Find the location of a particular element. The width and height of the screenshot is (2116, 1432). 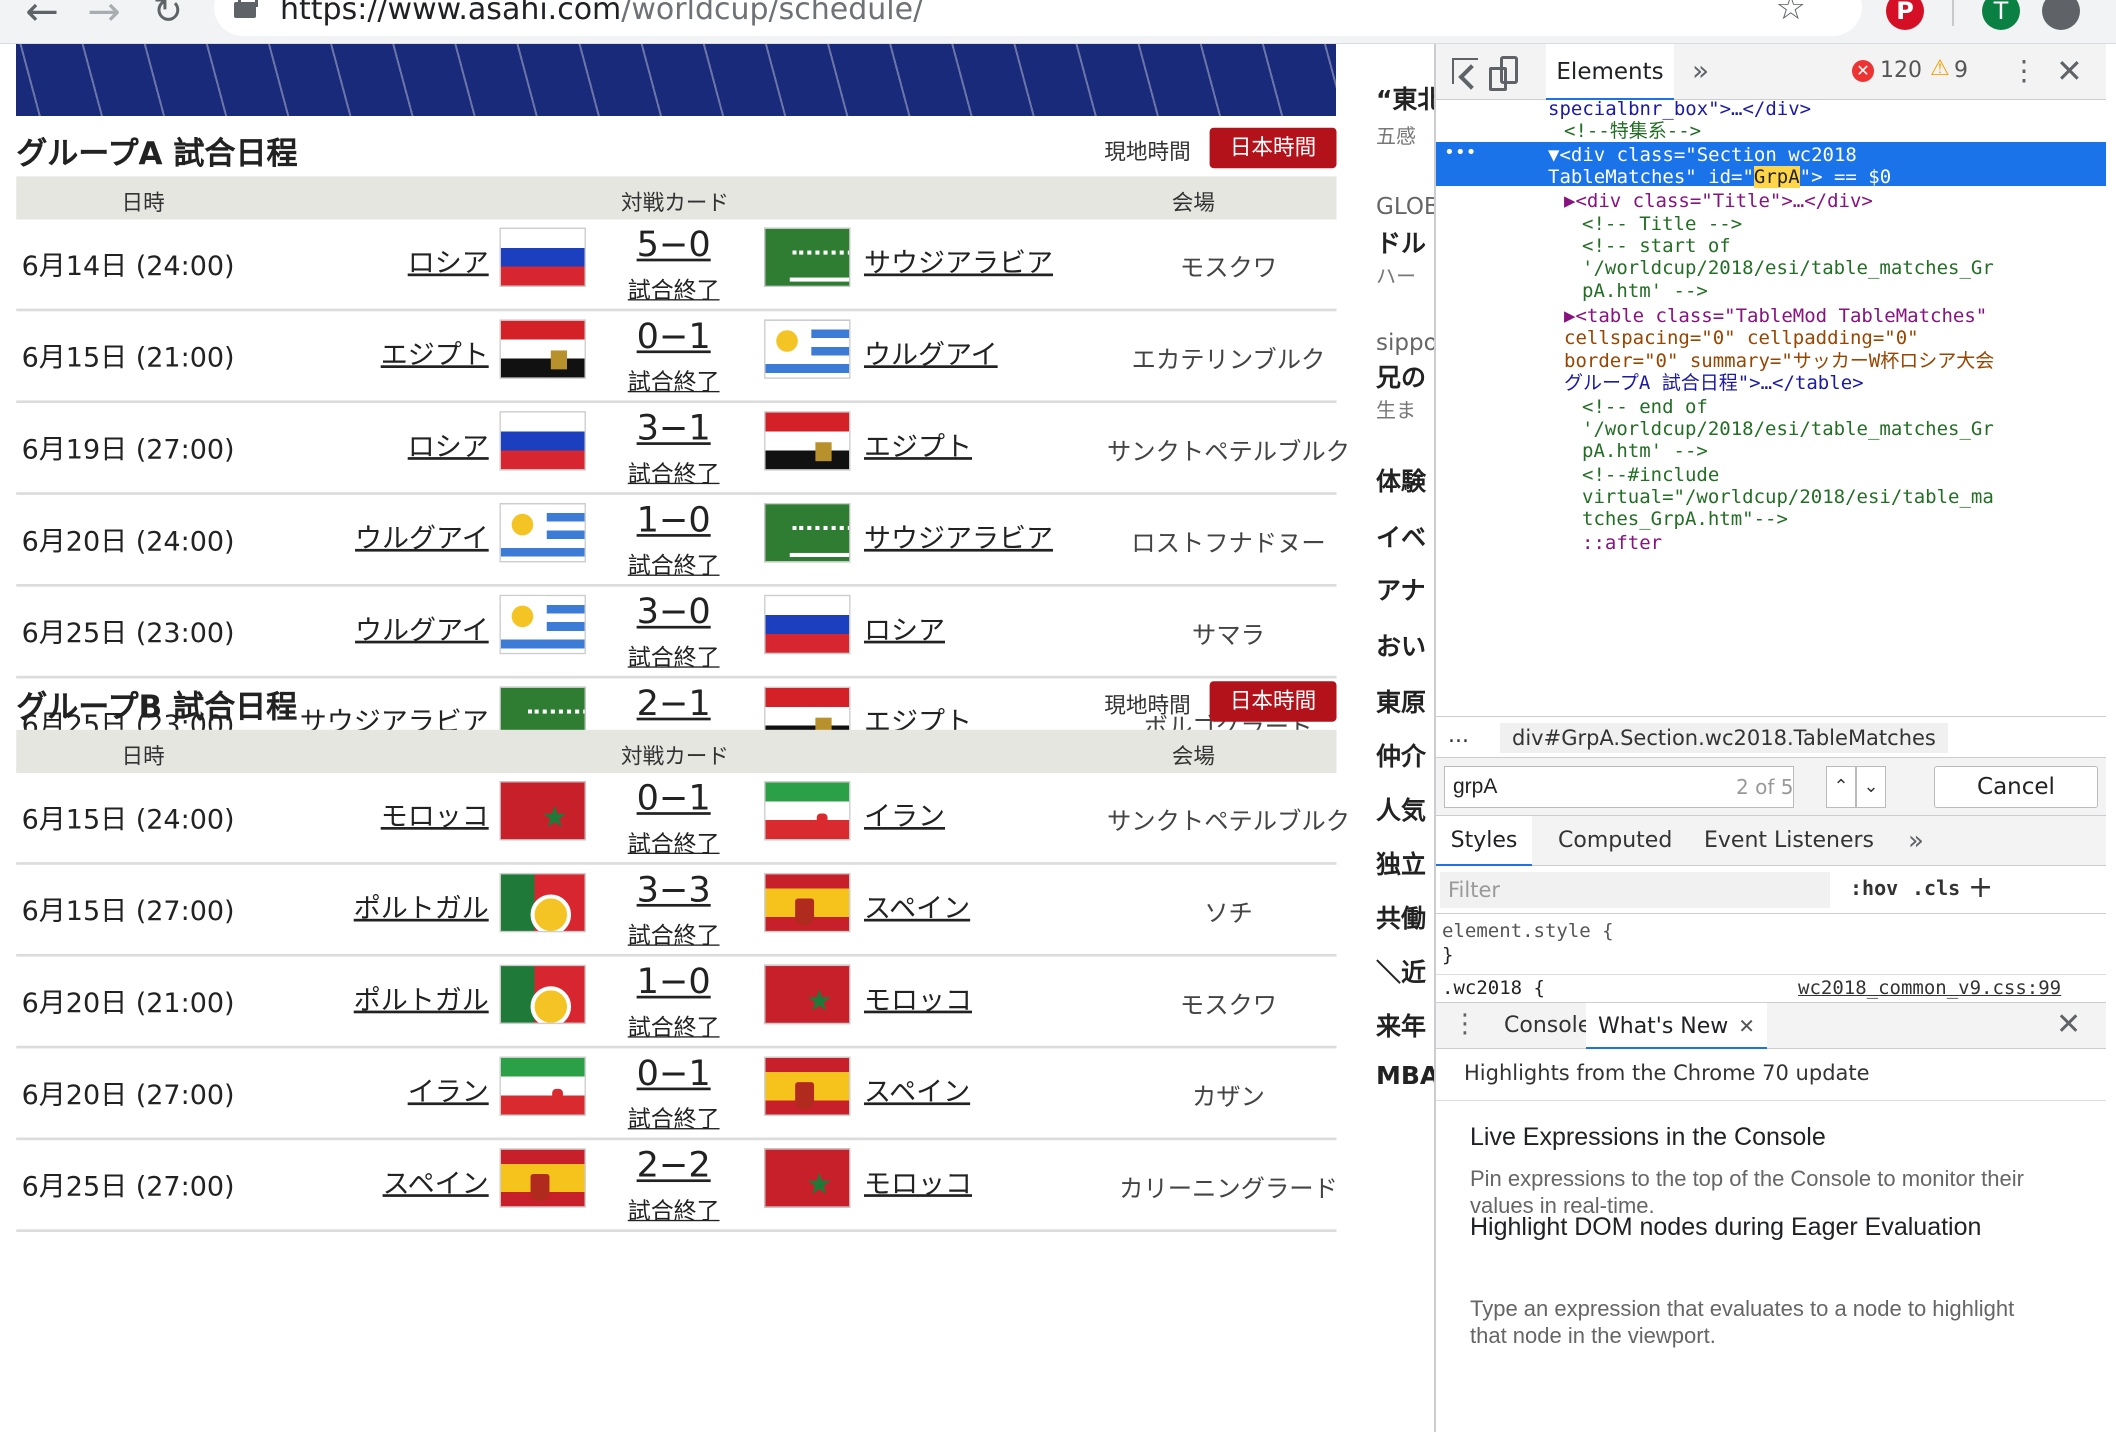

match-score-link: 3−3 is located at coordinates (673, 890).